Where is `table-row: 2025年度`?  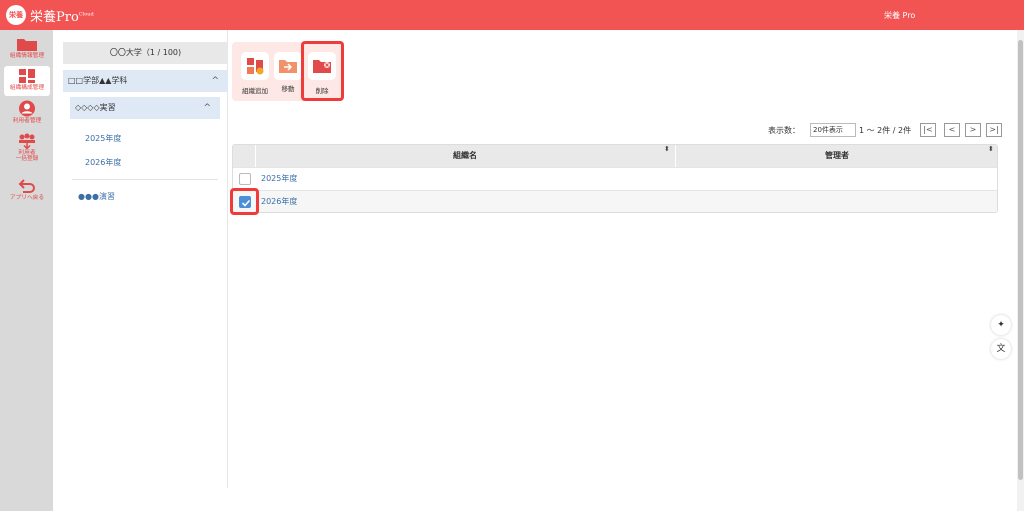 table-row: 2025年度 is located at coordinates (615, 178).